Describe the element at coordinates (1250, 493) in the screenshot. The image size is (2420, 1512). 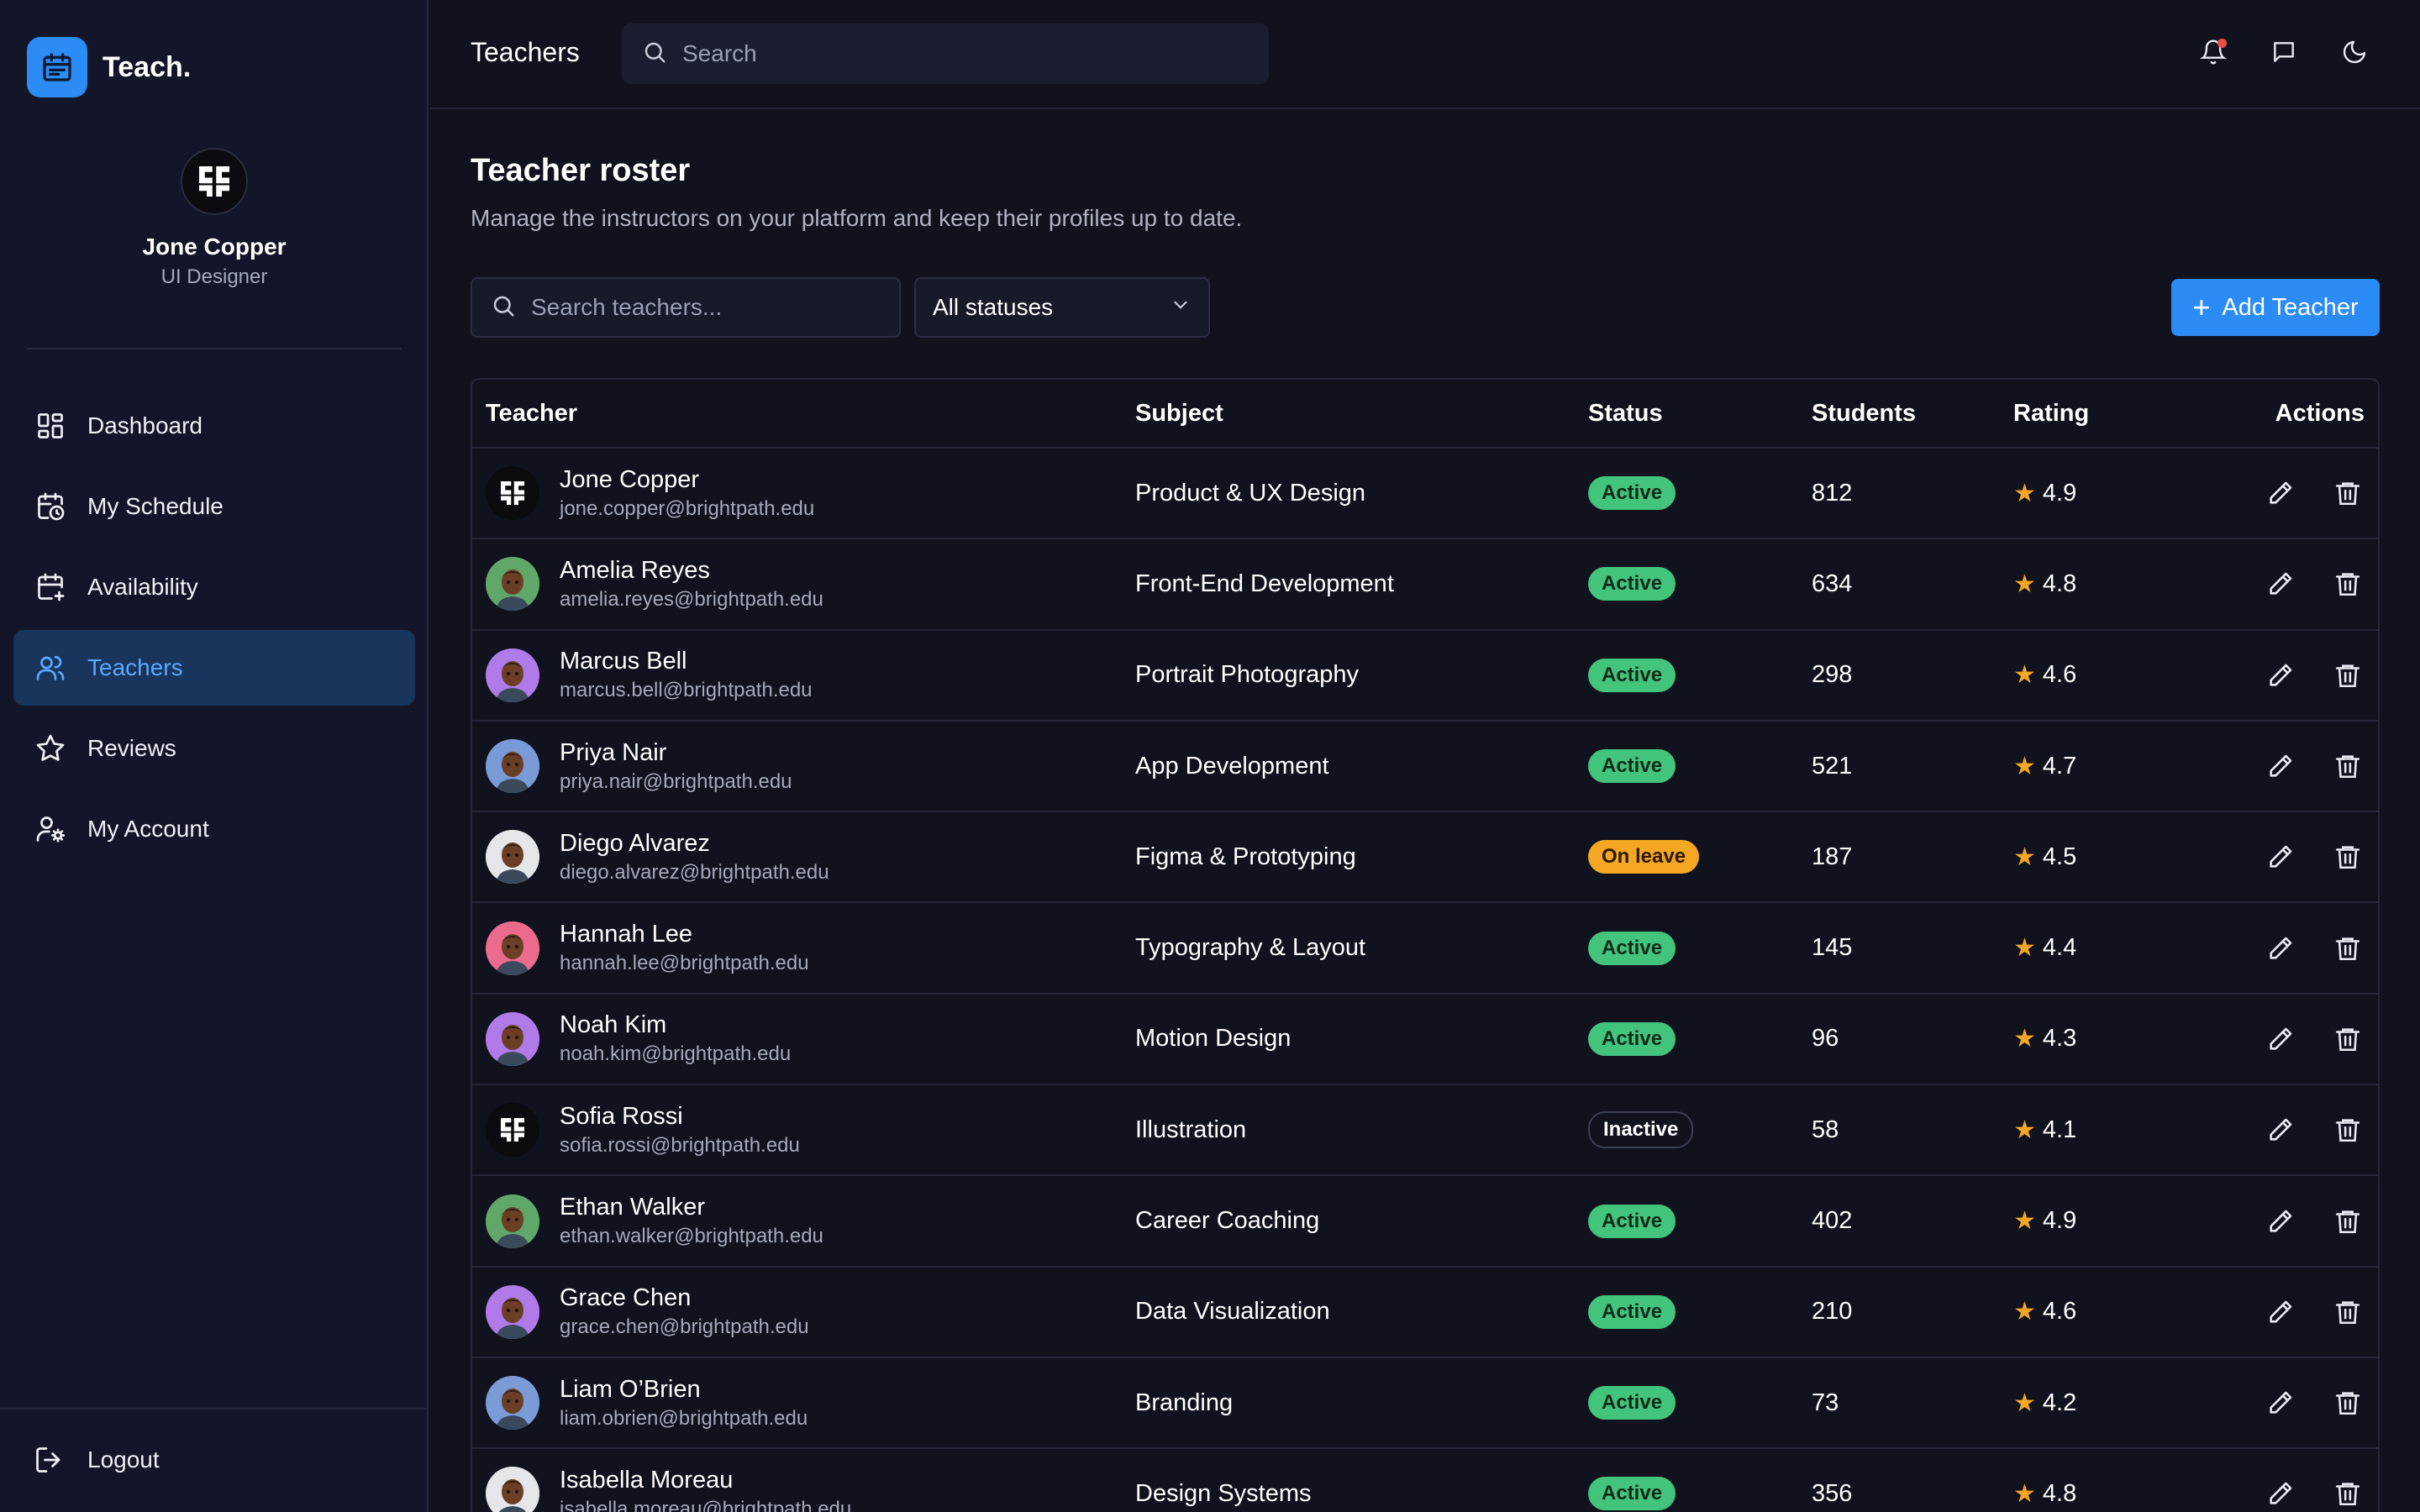
I see `subject-cell: Product & UX Design` at that location.